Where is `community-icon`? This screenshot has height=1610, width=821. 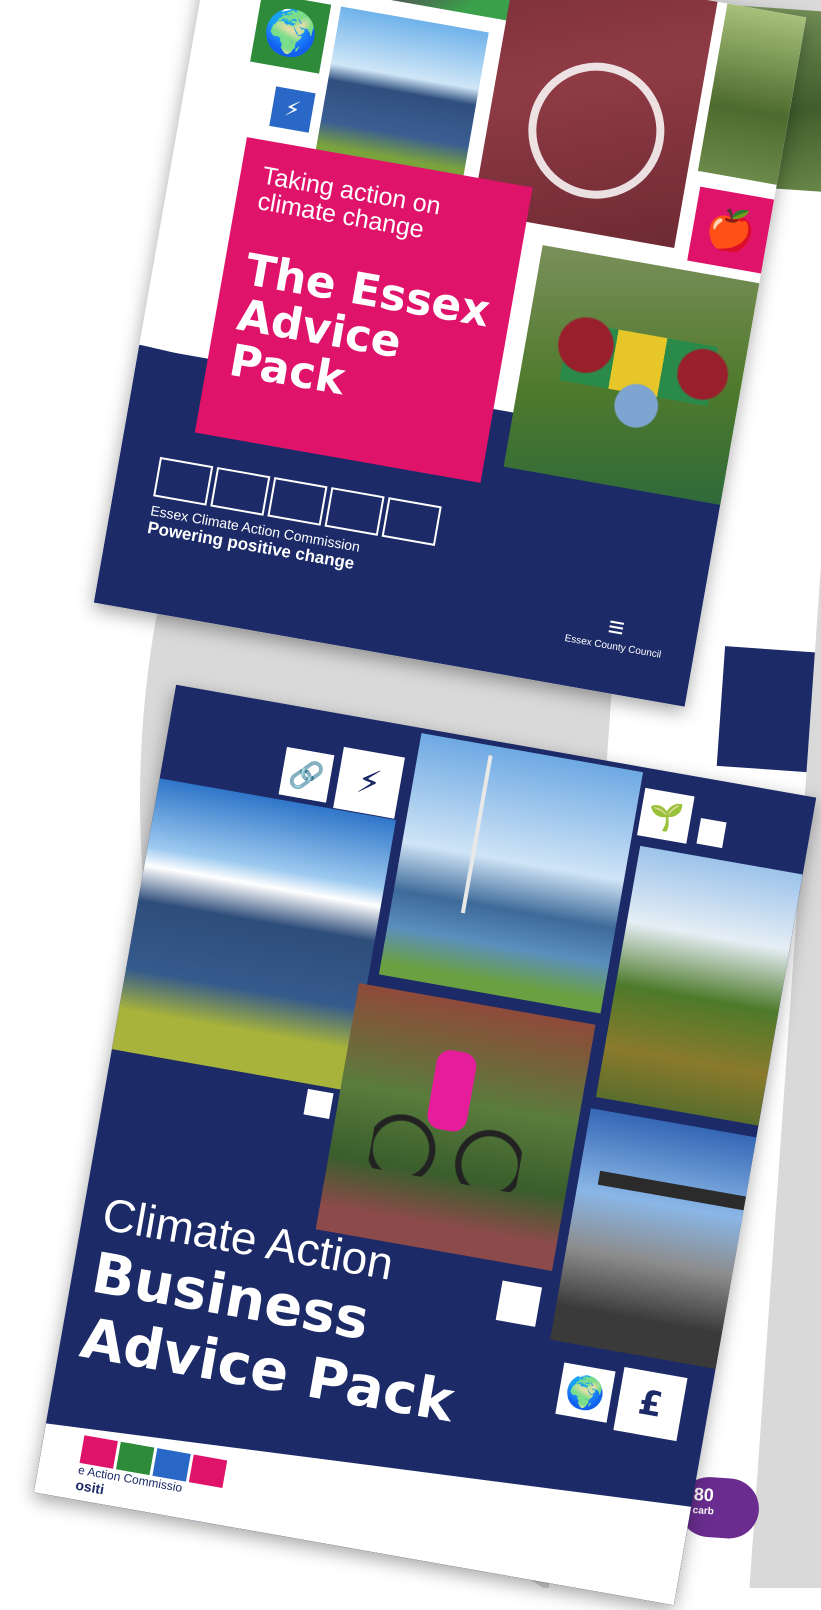
community-icon is located at coordinates (411, 521).